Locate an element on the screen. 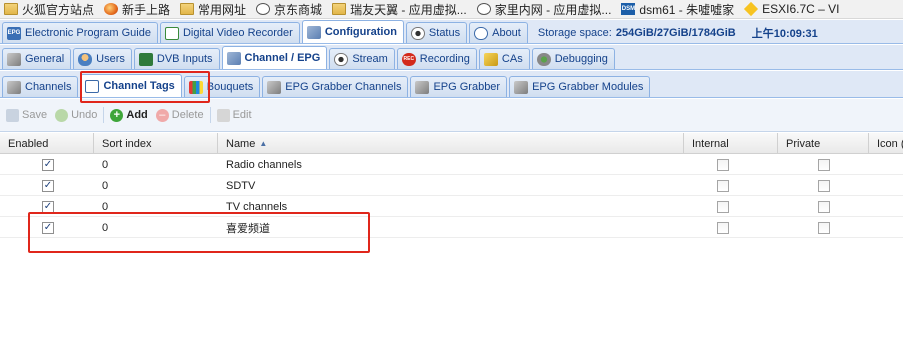  edit-button: Edit is located at coordinates (234, 115).